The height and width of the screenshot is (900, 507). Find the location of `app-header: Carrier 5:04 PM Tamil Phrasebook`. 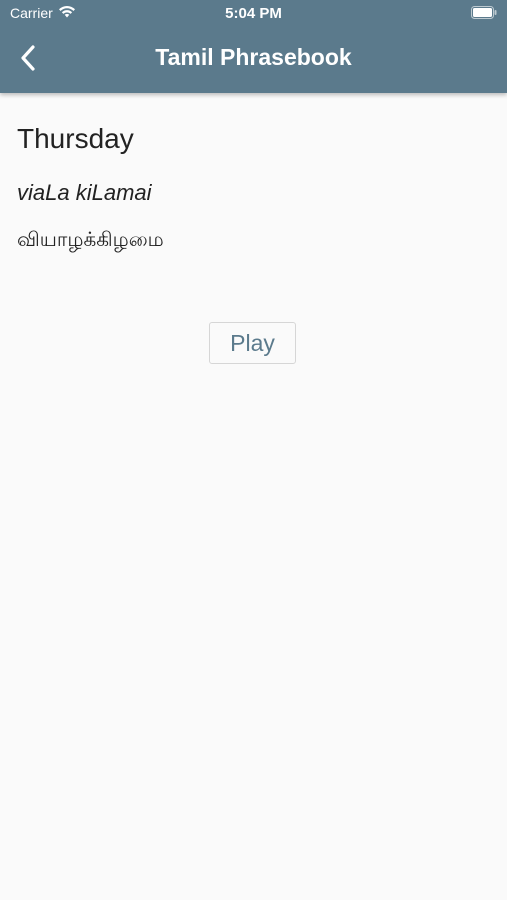

app-header: Carrier 5:04 PM Tamil Phrasebook is located at coordinates (253, 46).